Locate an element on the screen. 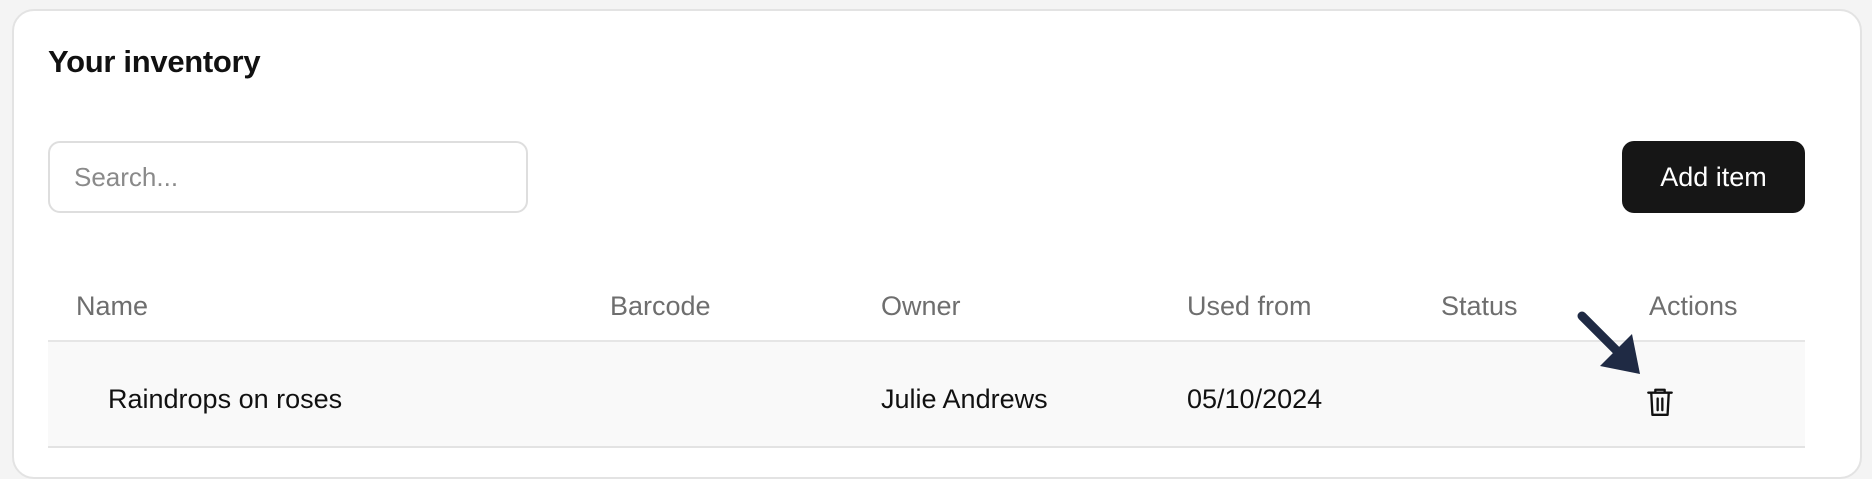 The height and width of the screenshot is (479, 1872). column-header-owner: Owner is located at coordinates (921, 306).